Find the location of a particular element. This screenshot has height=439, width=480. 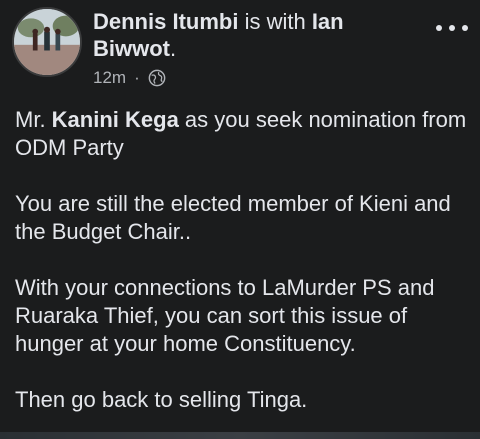

mentioned-name: Kanini Kega is located at coordinates (115, 119).